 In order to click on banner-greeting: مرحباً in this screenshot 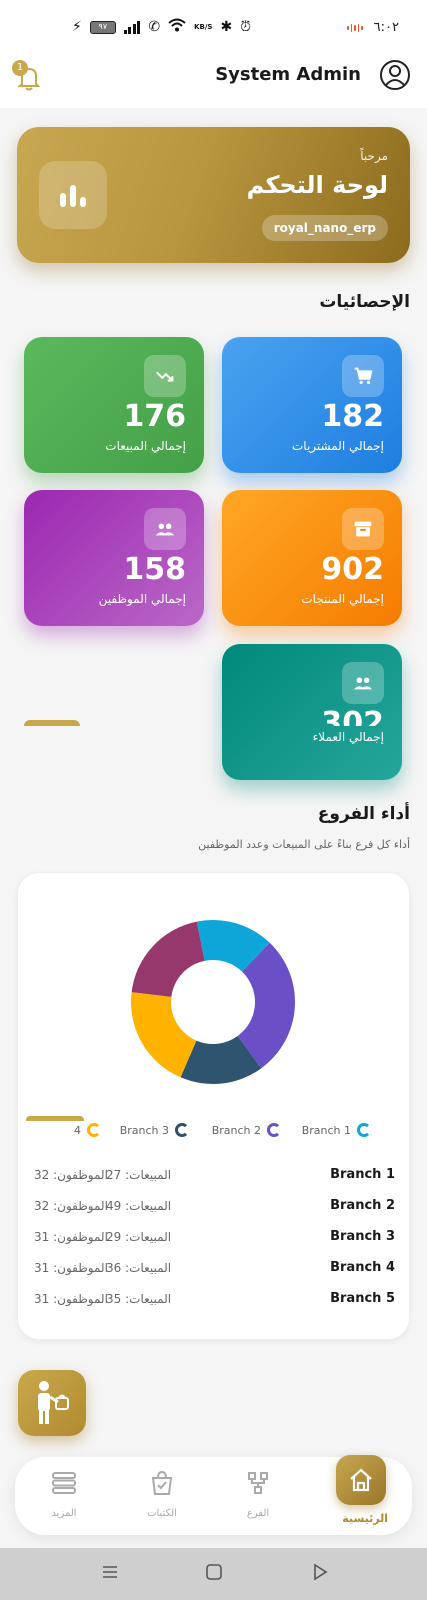, I will do `click(374, 156)`.